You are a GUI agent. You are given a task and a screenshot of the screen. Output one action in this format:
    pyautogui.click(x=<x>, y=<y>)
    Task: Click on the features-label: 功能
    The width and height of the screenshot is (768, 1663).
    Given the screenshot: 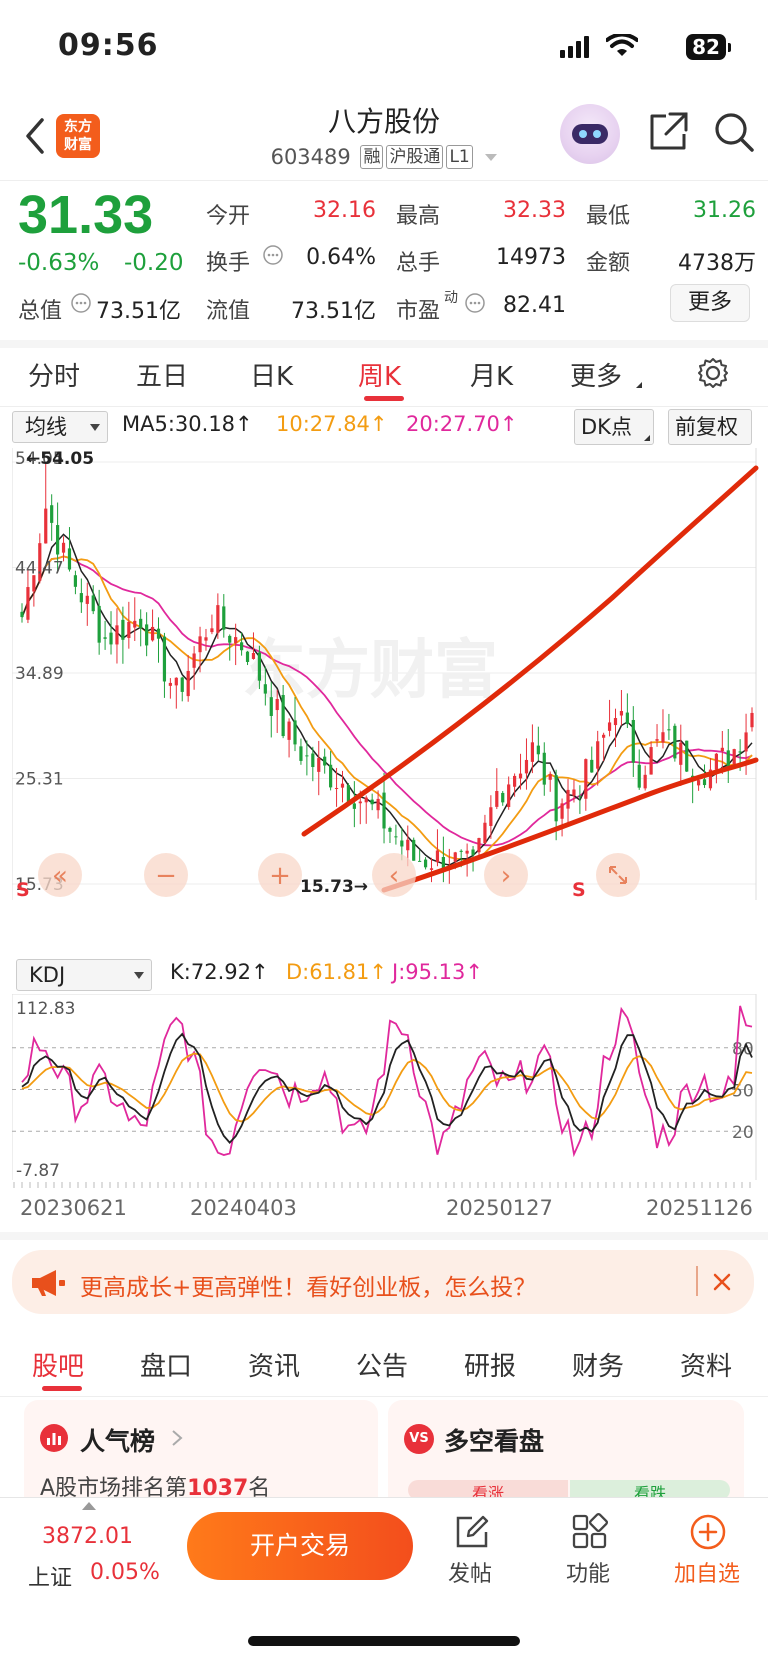 What is the action you would take?
    pyautogui.click(x=588, y=1572)
    